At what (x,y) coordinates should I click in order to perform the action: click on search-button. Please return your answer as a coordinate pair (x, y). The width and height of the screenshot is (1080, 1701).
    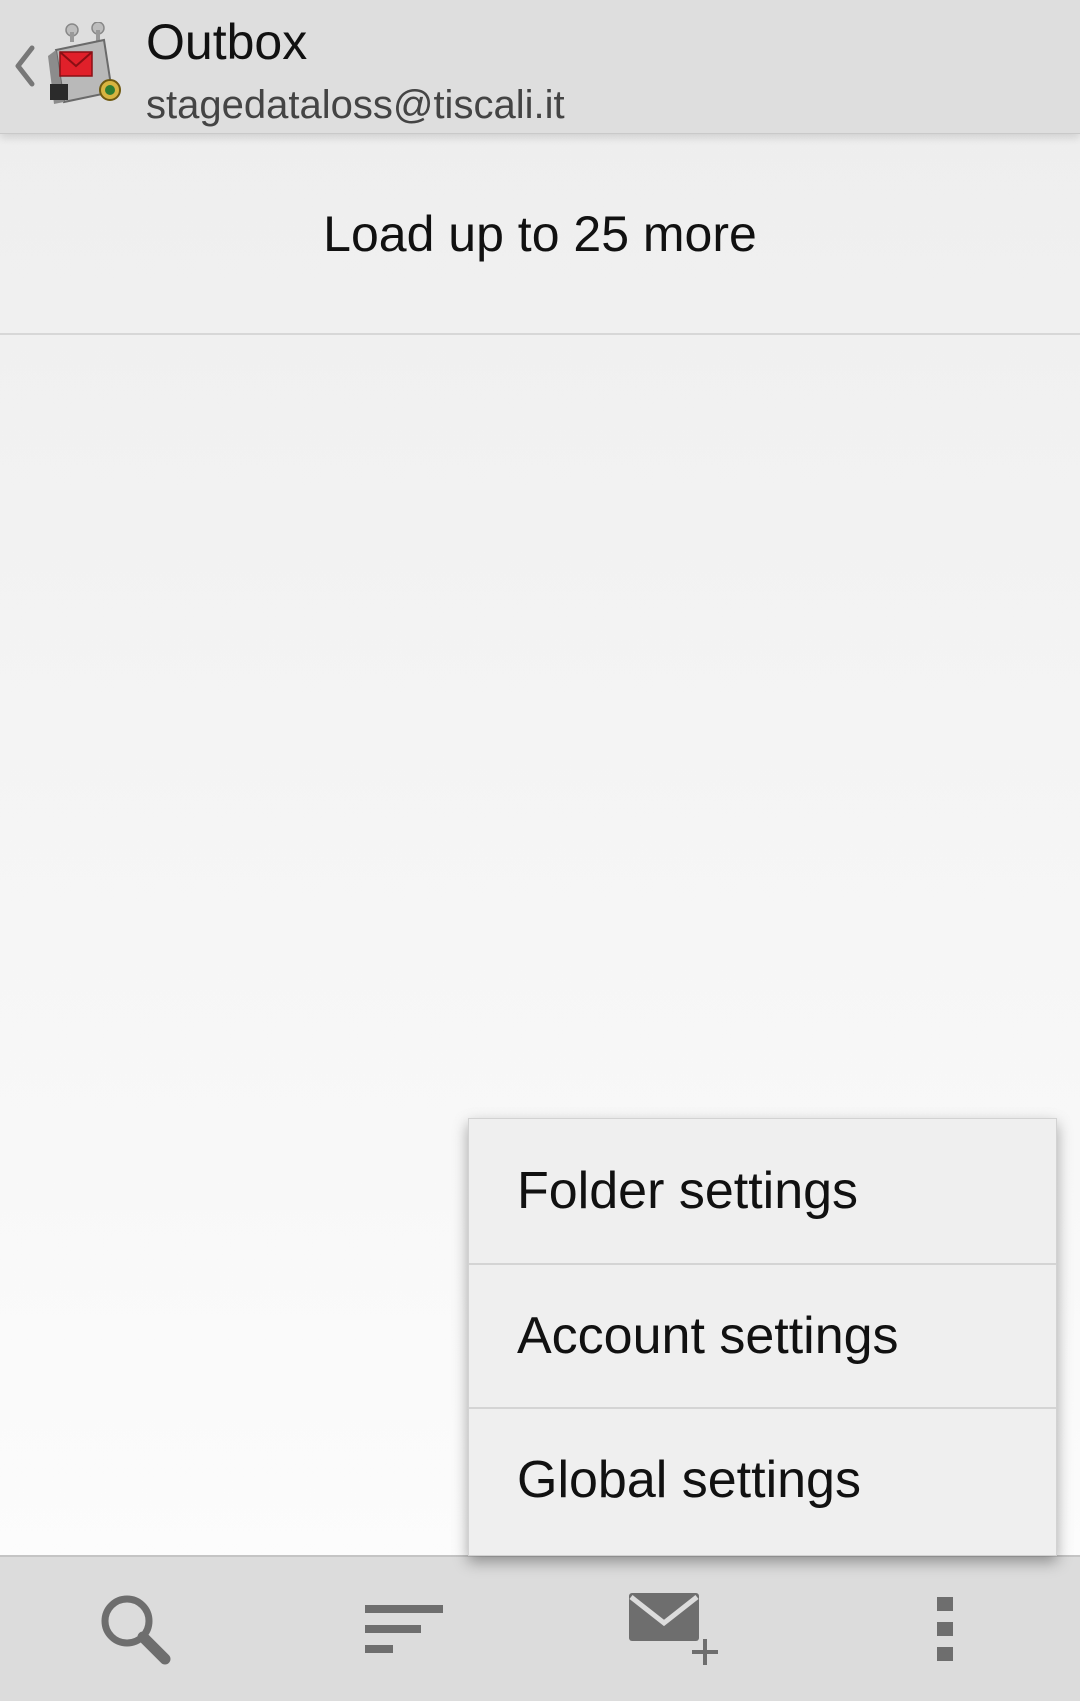
    Looking at the image, I should click on (135, 1629).